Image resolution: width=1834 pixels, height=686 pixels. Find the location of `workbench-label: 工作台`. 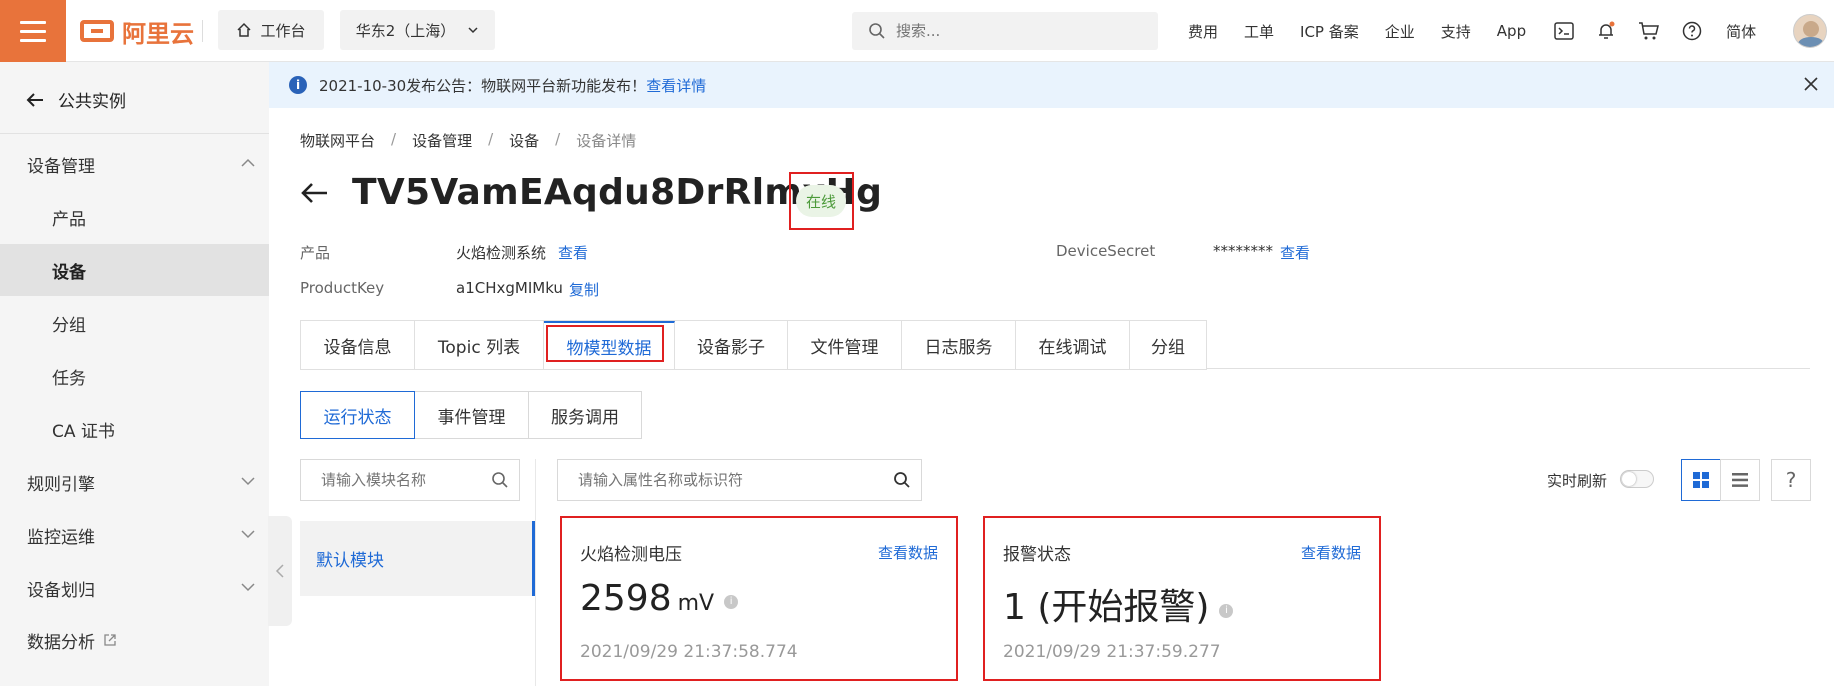

workbench-label: 工作台 is located at coordinates (283, 30).